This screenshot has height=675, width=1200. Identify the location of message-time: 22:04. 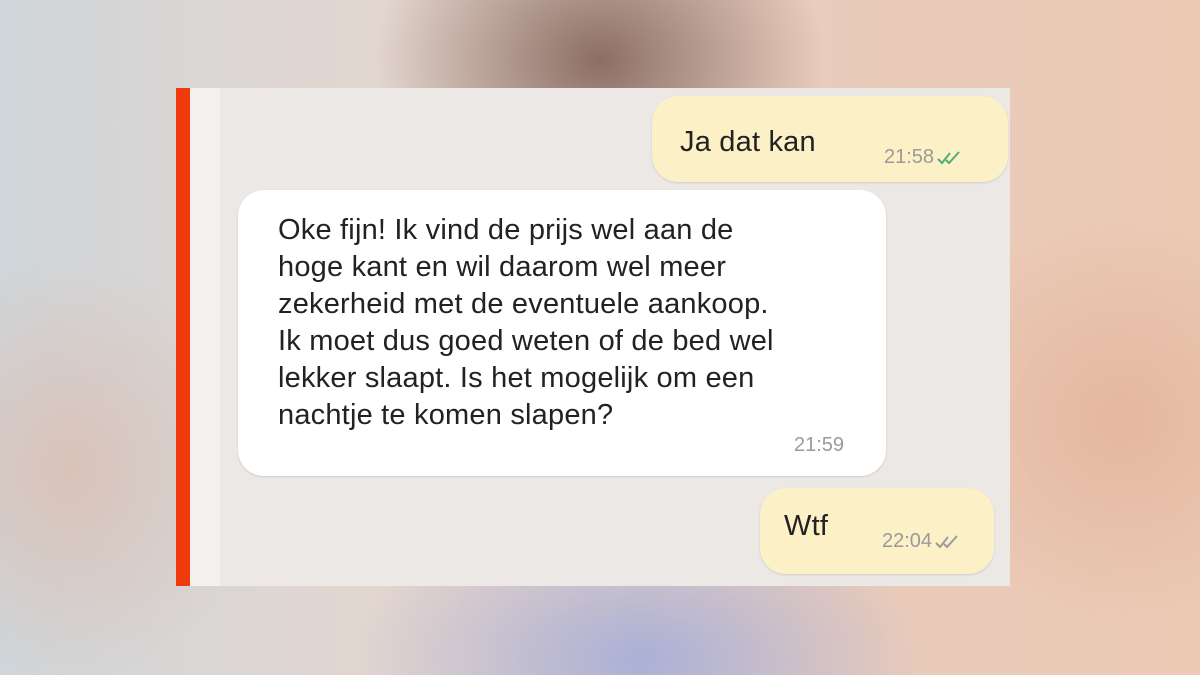
(907, 541).